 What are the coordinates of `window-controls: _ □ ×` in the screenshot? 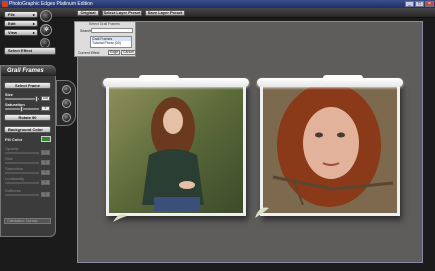 It's located at (419, 4).